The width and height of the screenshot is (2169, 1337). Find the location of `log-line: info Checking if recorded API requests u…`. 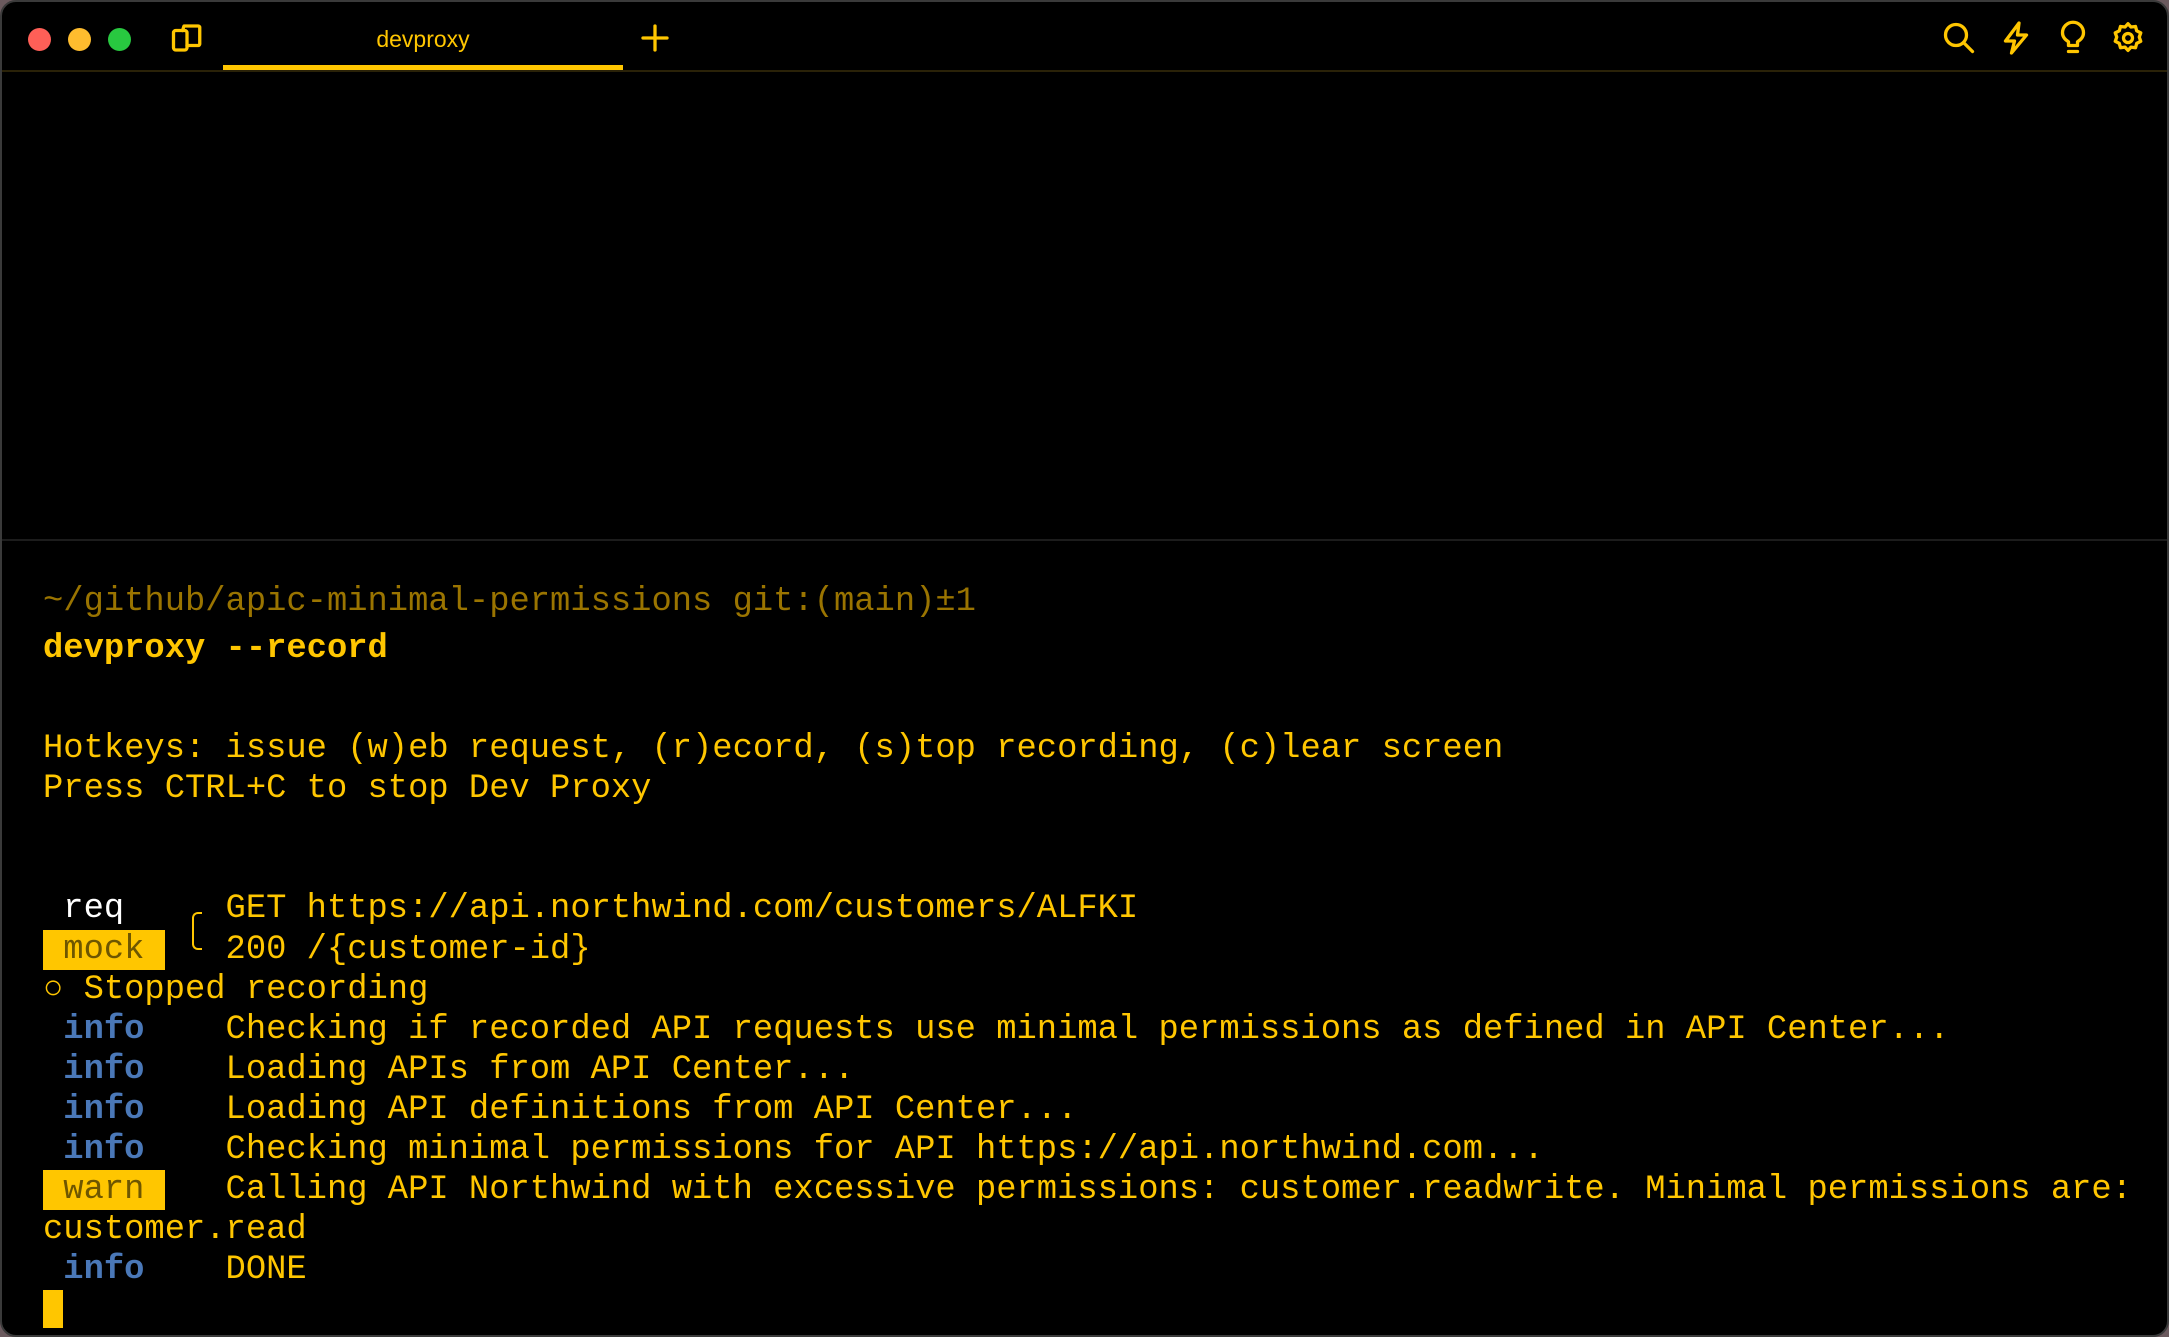

log-line: info Checking if recorded API requests u… is located at coordinates (1093, 1030).